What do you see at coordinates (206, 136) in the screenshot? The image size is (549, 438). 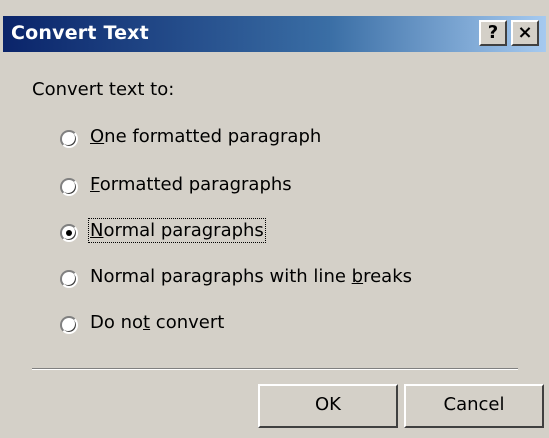 I see `option-label: One formatted paragraph` at bounding box center [206, 136].